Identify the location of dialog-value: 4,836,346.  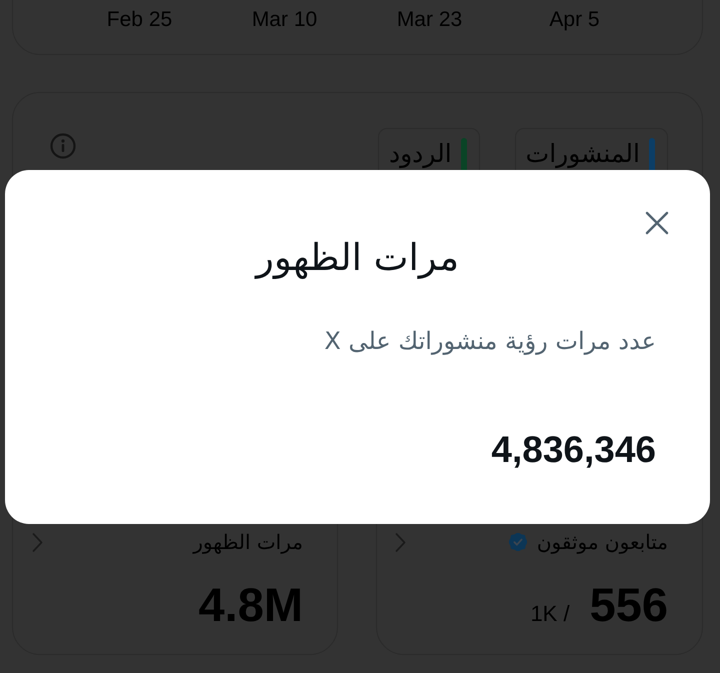
(573, 450).